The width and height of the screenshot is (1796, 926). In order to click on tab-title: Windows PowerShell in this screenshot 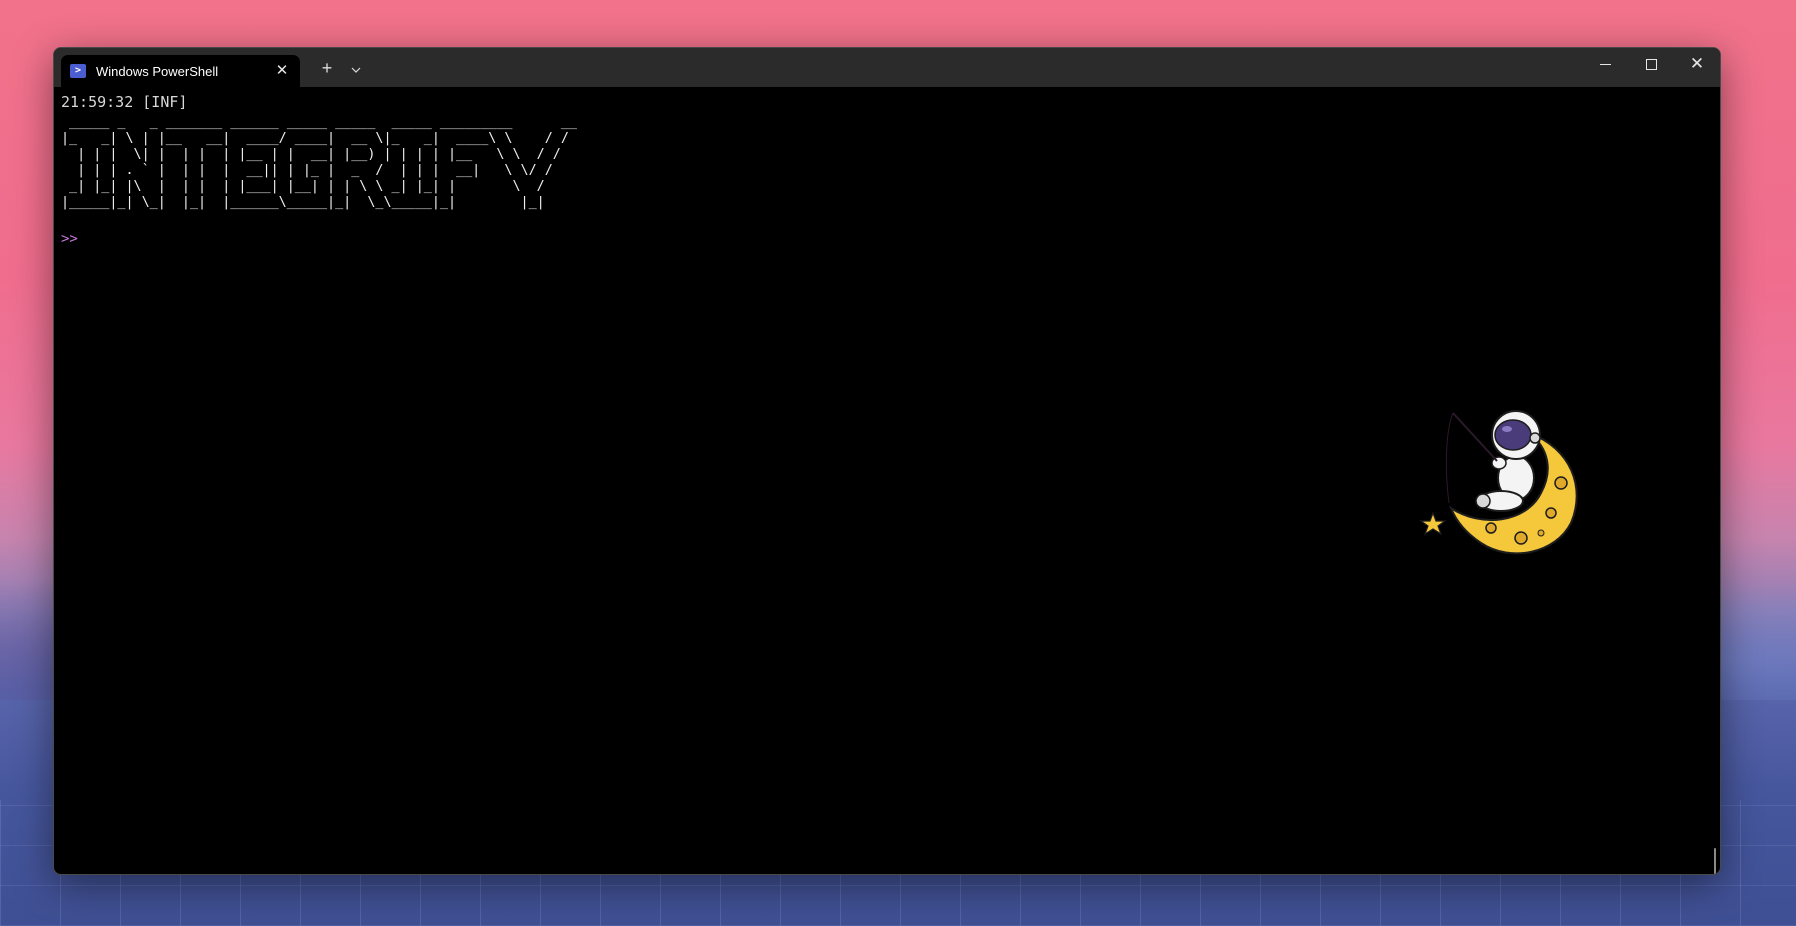, I will do `click(157, 71)`.